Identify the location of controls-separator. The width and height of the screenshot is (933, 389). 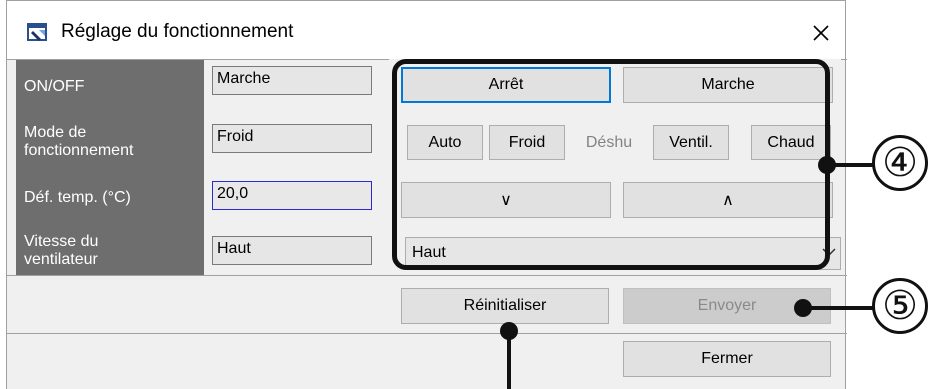
(427, 275).